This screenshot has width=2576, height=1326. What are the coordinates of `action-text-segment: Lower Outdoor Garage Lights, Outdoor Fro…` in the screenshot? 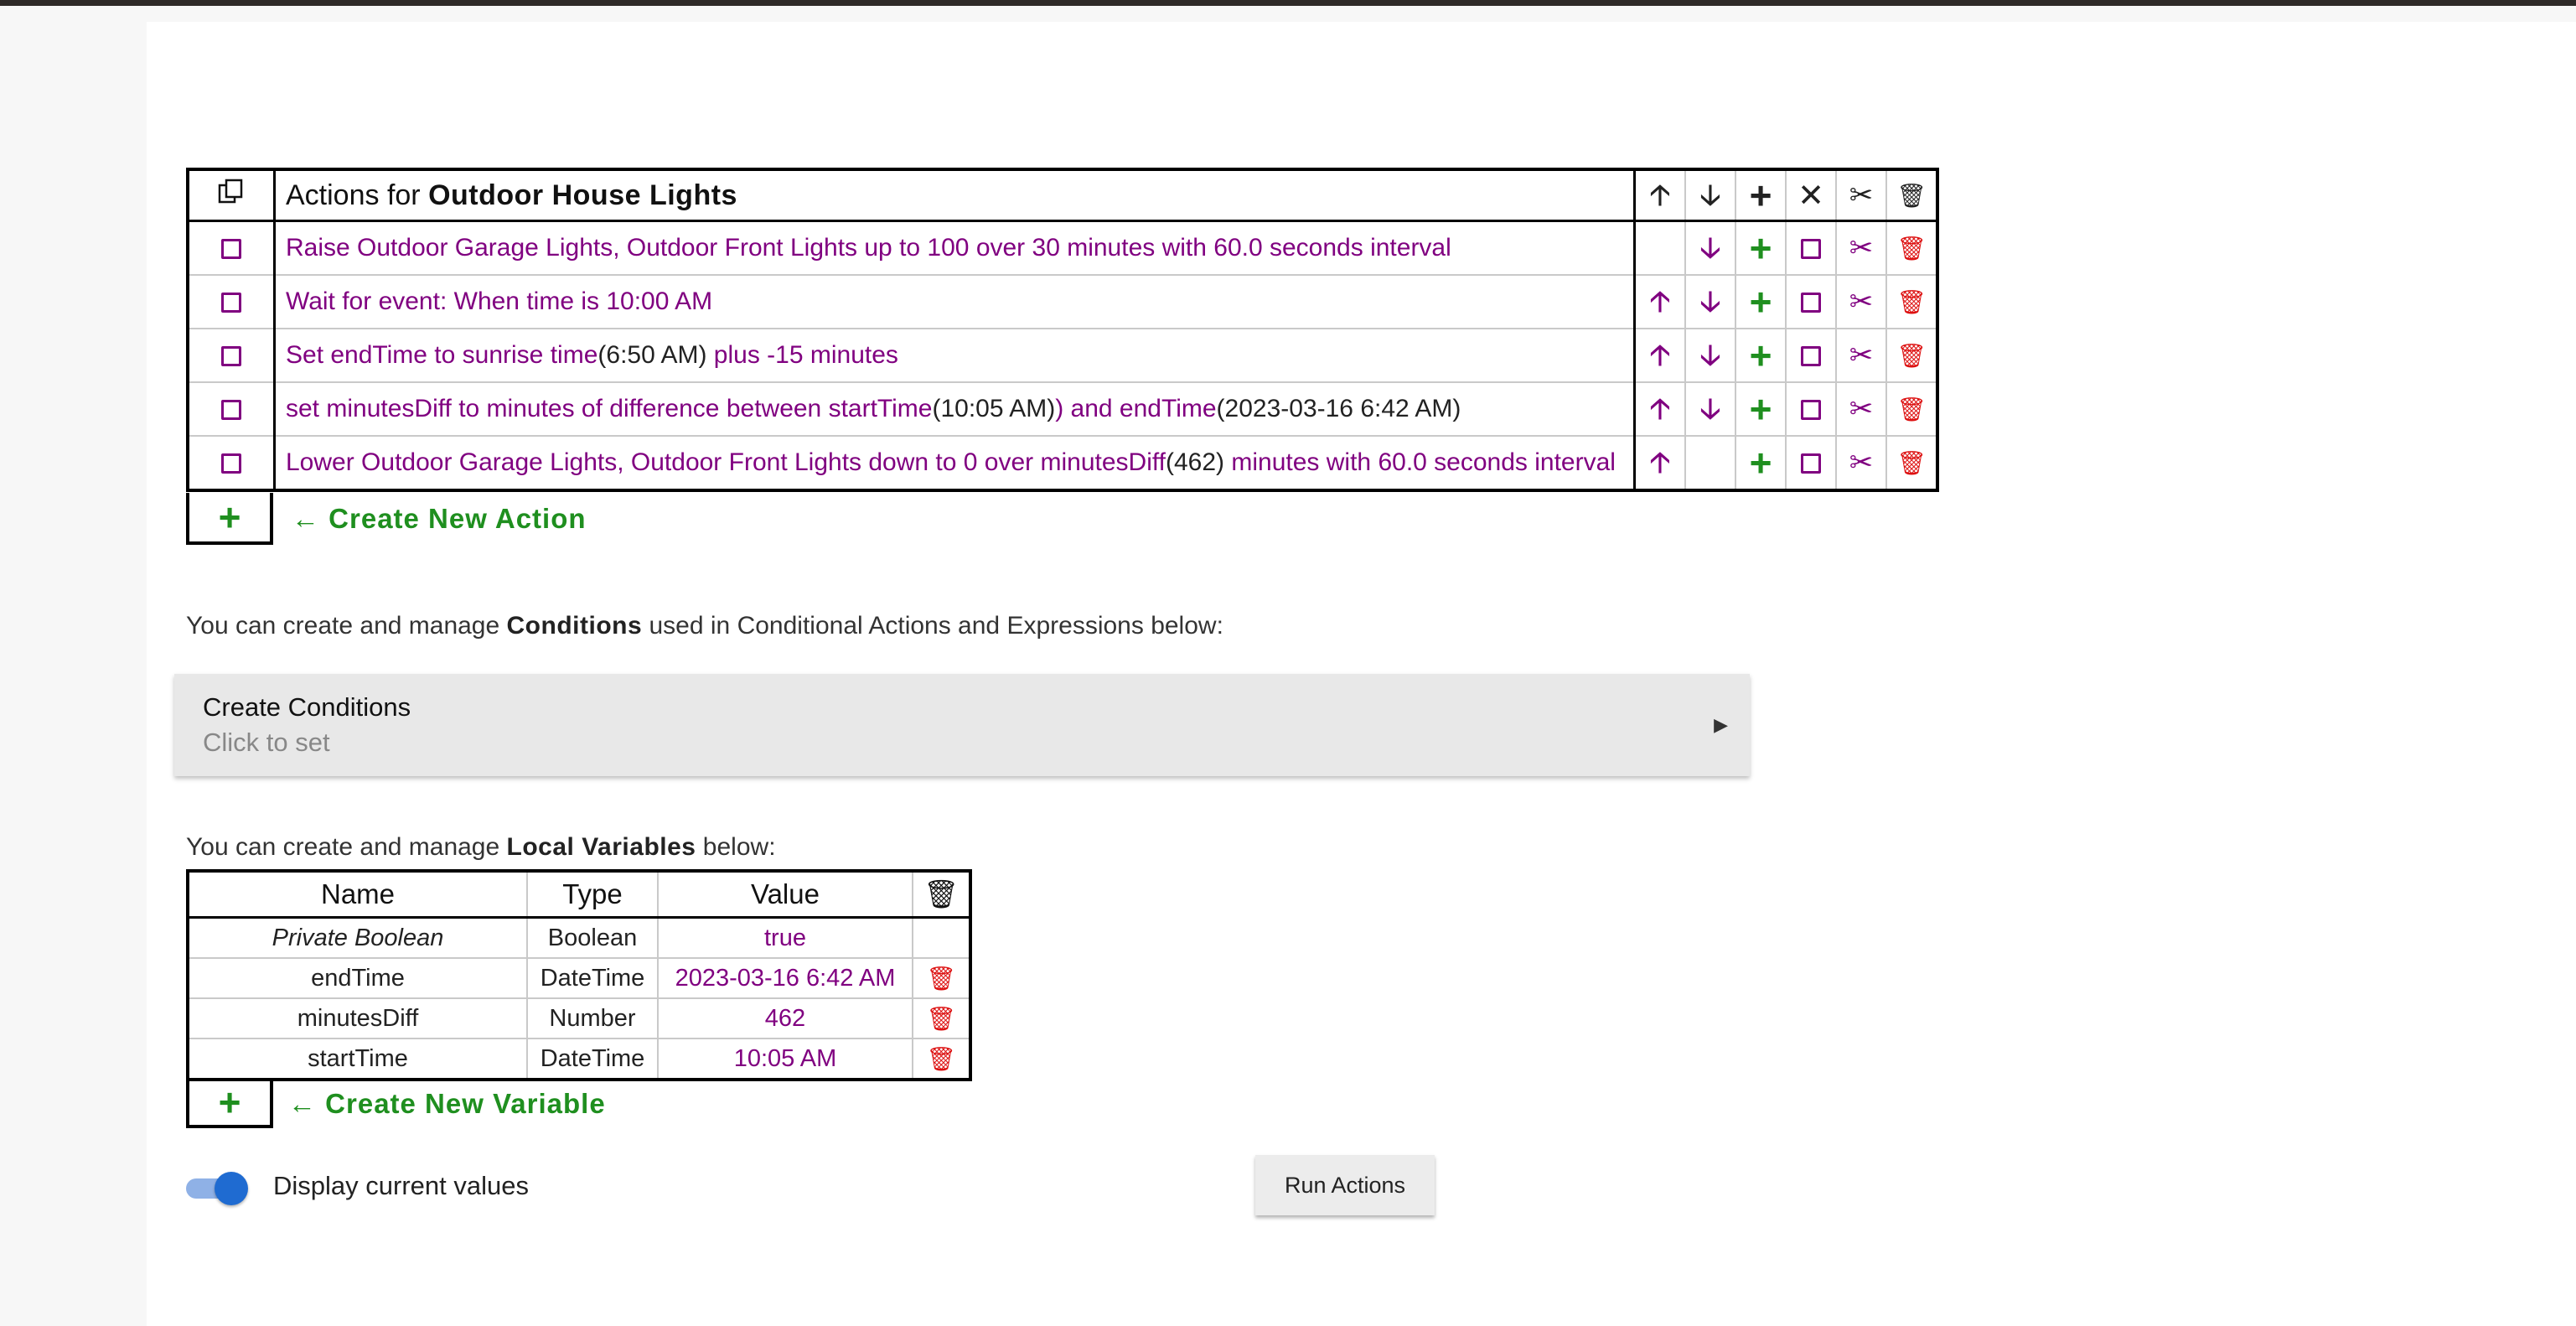 It's located at (726, 462).